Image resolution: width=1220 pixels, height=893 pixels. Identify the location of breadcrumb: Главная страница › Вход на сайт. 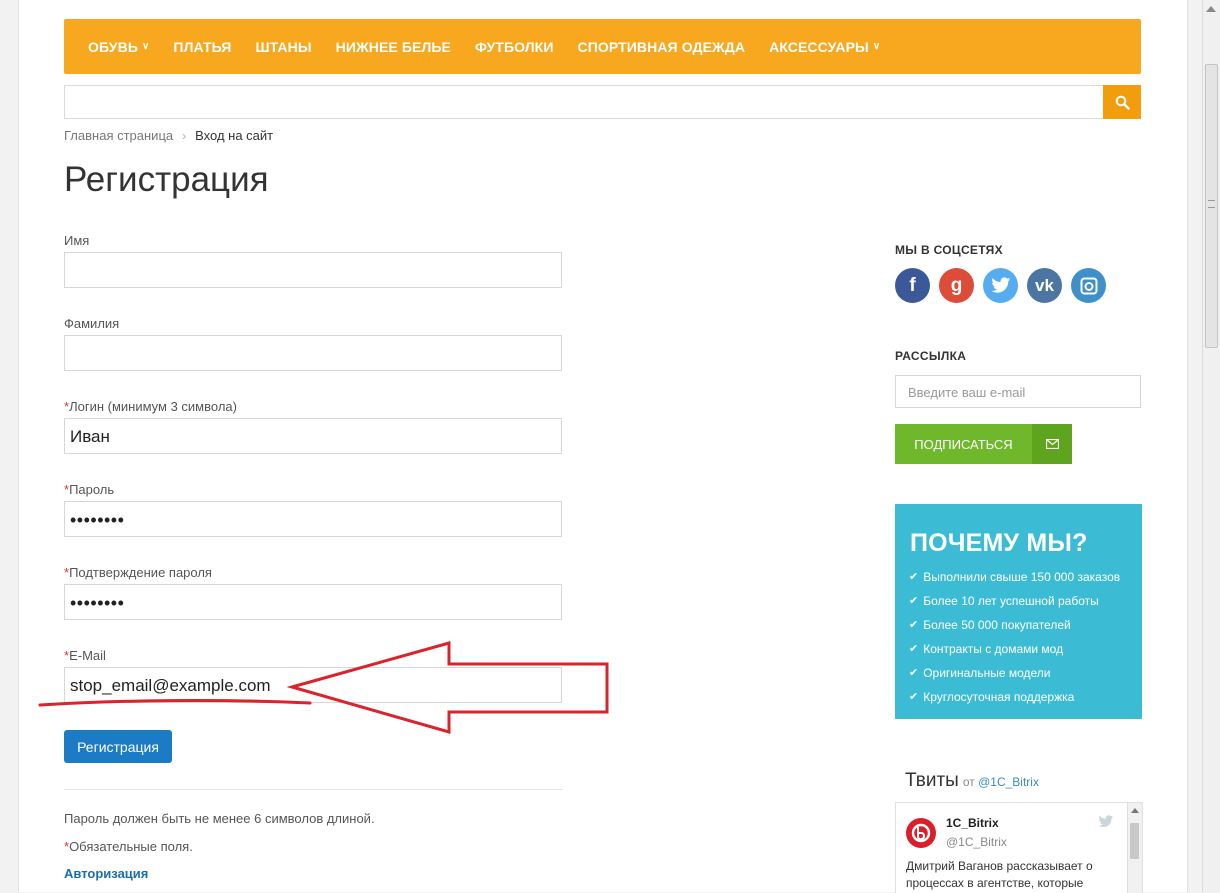
(168, 135).